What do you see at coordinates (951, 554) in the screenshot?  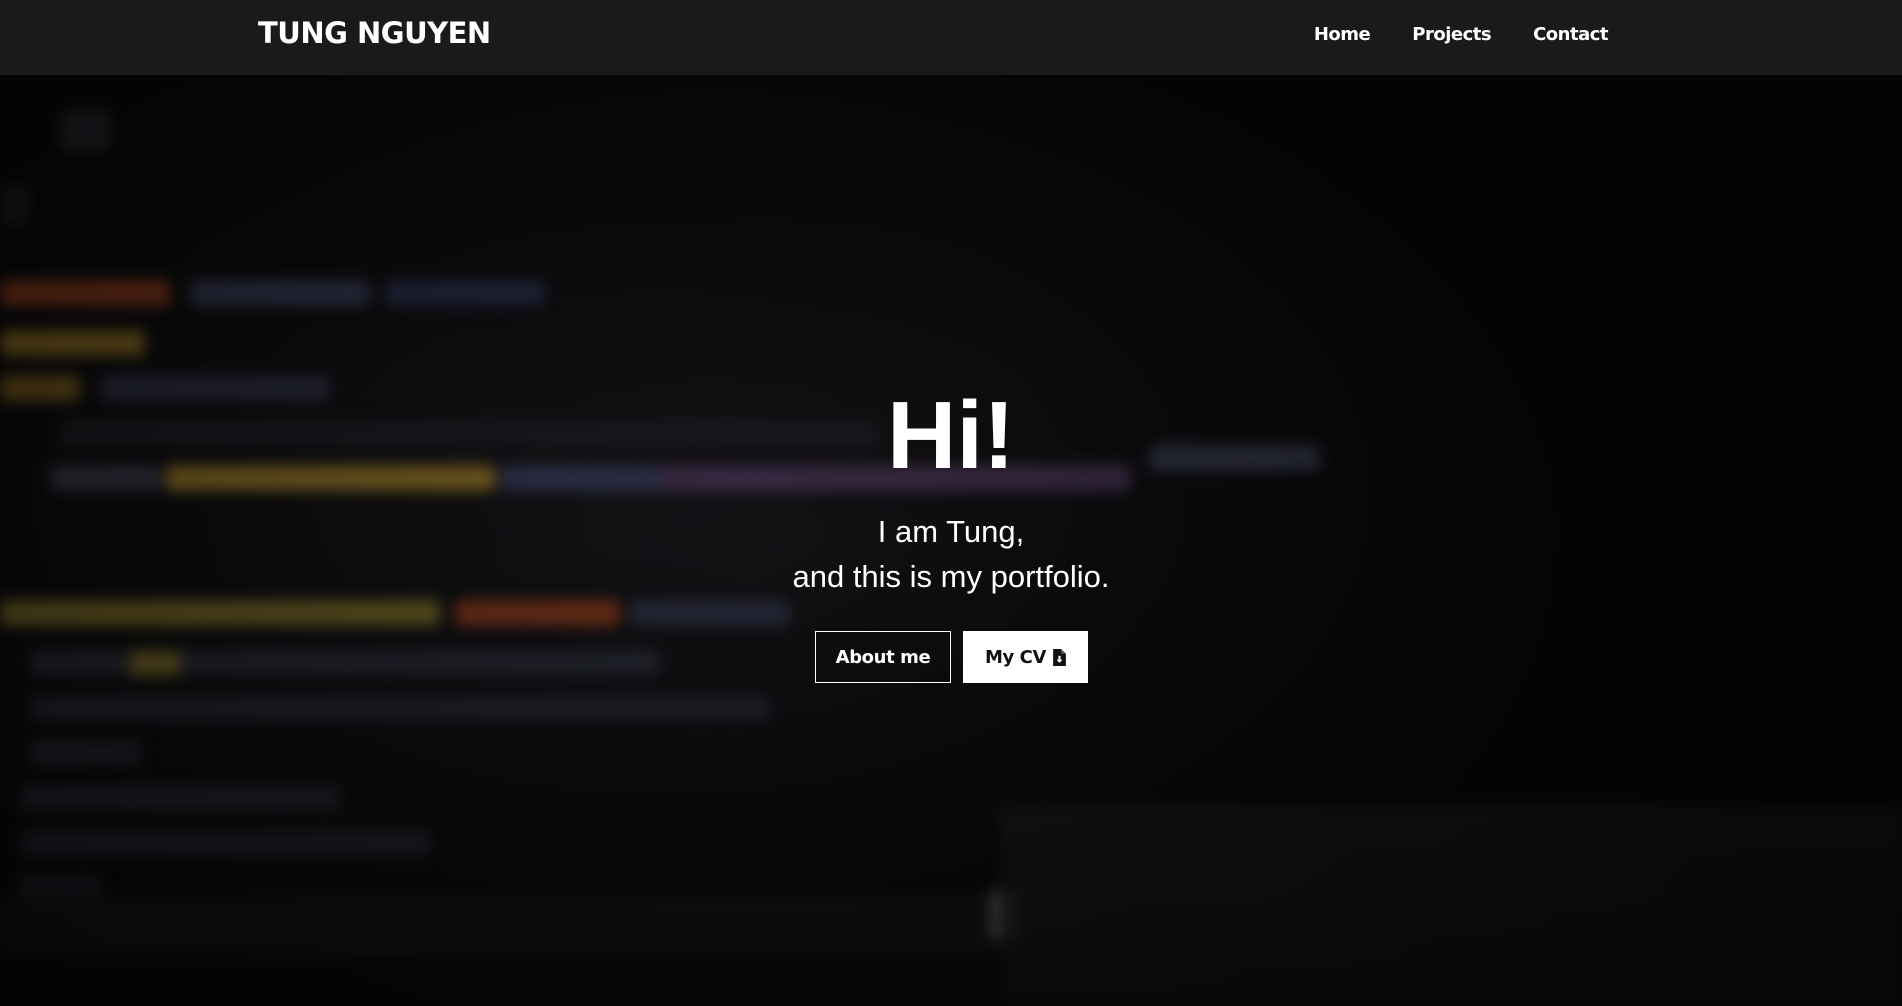 I see `hero-intro: I am Tung, and this is my portfolio.` at bounding box center [951, 554].